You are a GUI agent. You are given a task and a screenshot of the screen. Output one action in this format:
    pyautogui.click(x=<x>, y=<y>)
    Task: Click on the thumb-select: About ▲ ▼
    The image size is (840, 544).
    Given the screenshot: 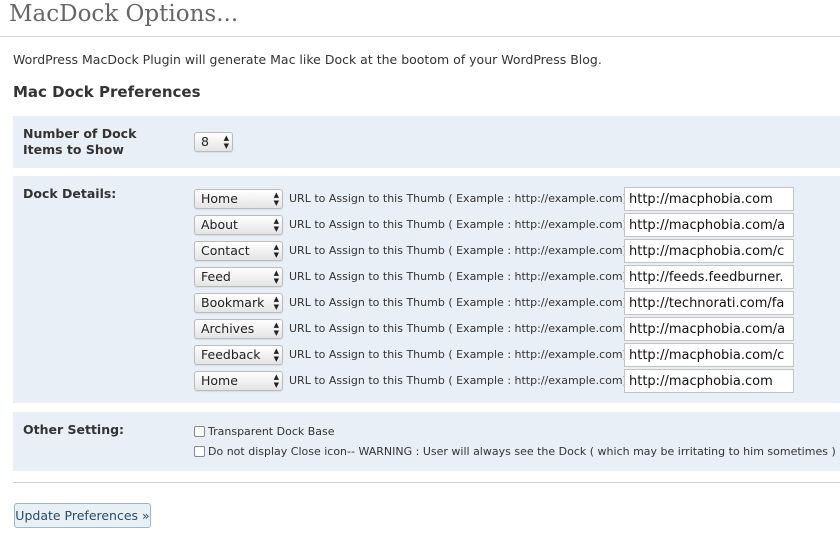 What is the action you would take?
    pyautogui.click(x=238, y=225)
    